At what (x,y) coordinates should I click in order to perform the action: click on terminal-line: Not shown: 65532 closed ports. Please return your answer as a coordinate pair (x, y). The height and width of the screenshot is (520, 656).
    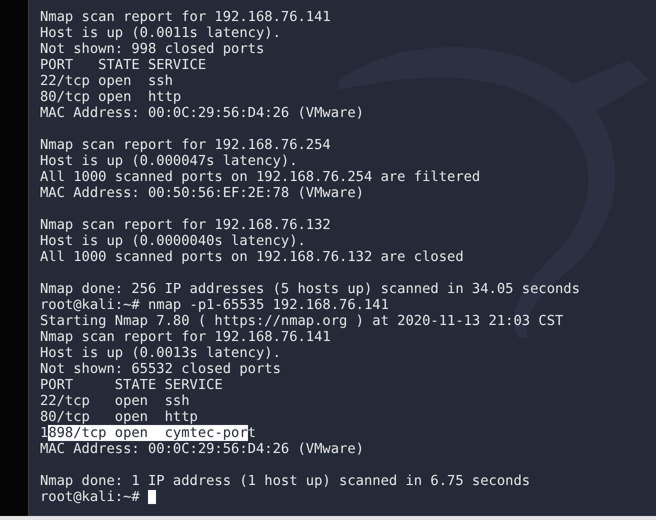
    Looking at the image, I should click on (160, 369).